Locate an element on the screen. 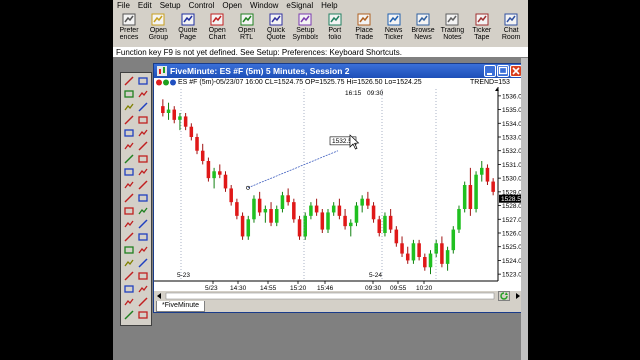  toolbar-button-quick-quote: Quick Quote is located at coordinates (276, 29).